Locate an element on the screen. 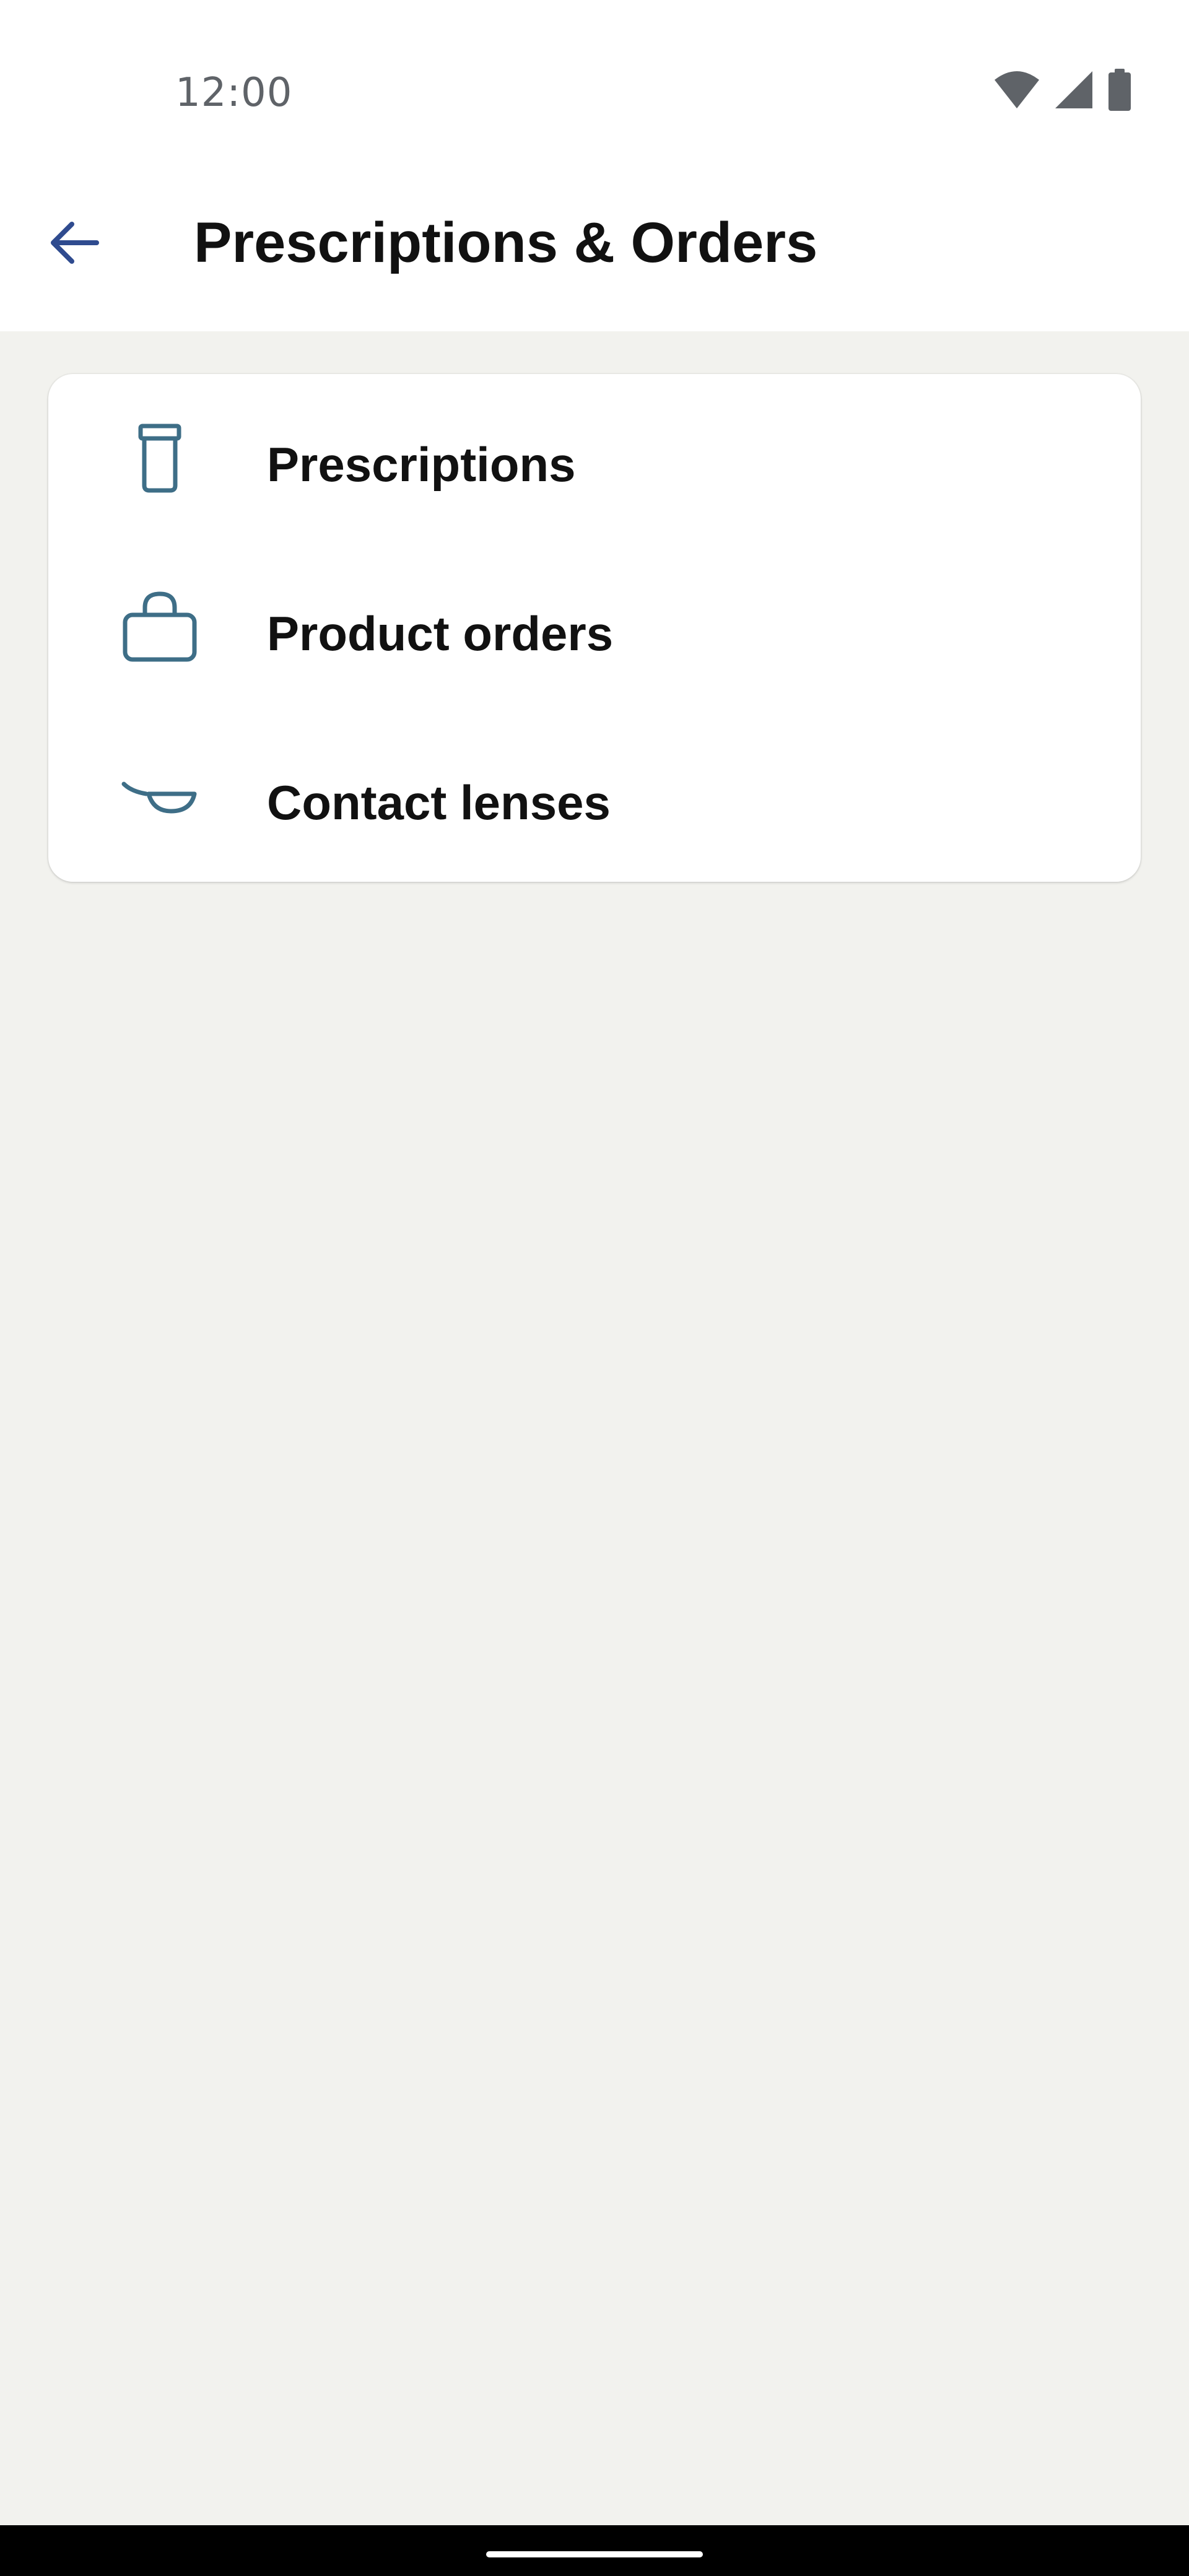 This screenshot has height=2576, width=1189. status-time: 12:00 is located at coordinates (234, 93).